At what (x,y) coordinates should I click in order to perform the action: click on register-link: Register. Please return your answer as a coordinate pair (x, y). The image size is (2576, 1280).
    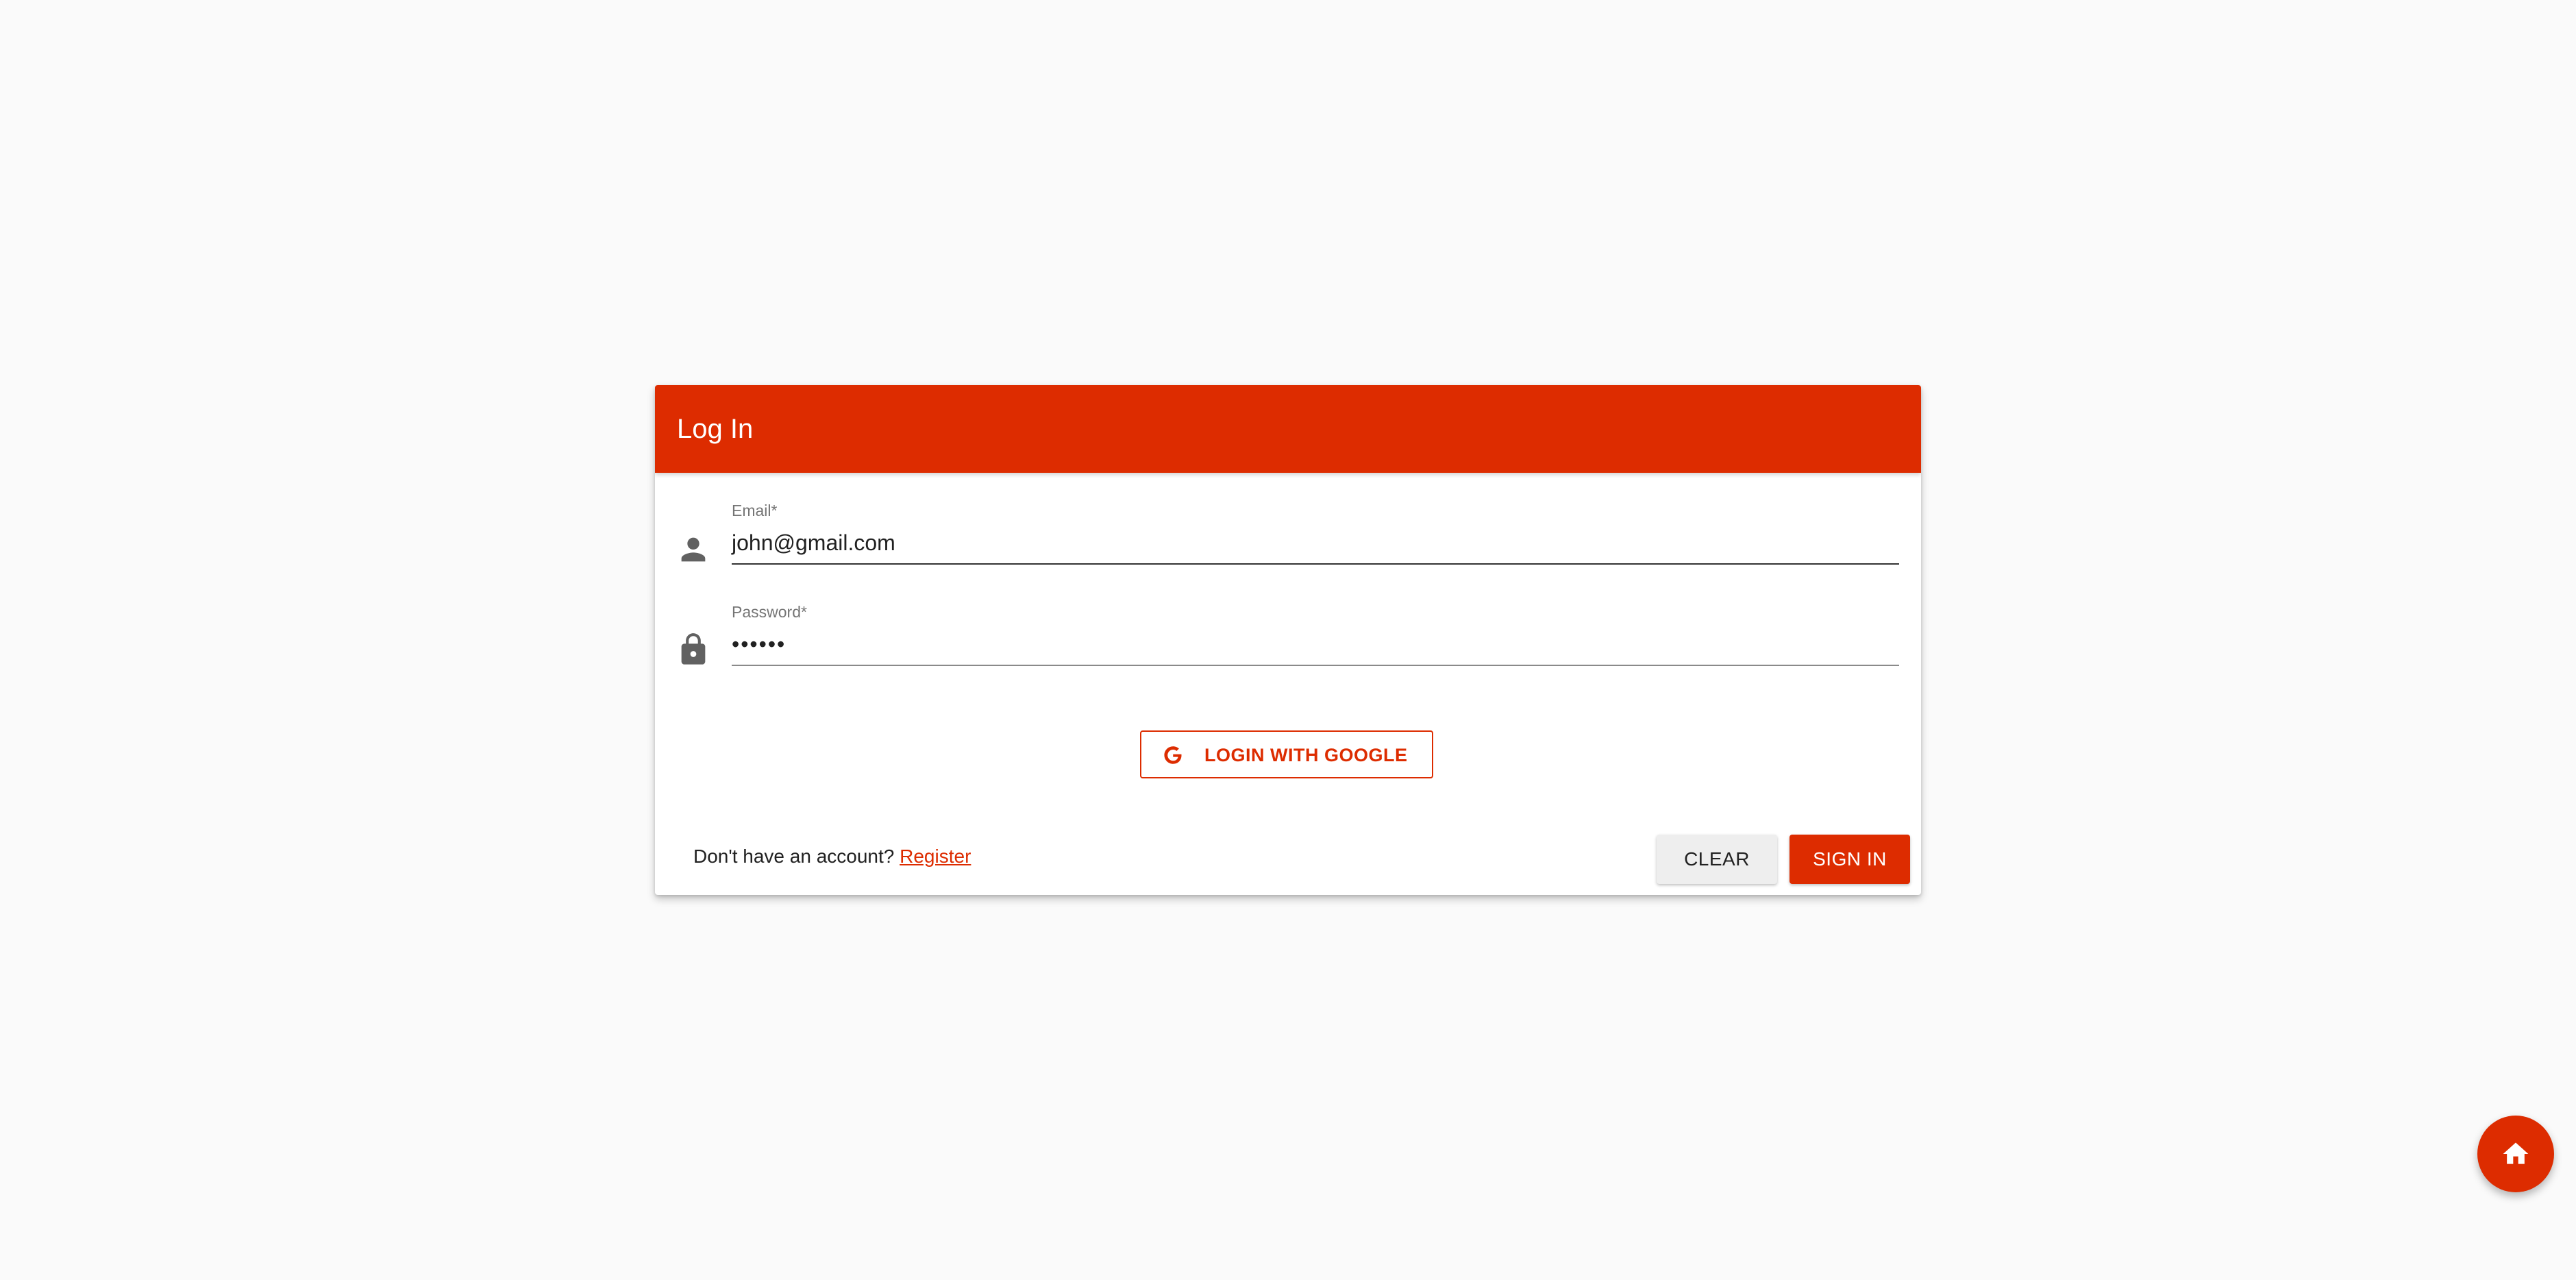
    Looking at the image, I should click on (935, 856).